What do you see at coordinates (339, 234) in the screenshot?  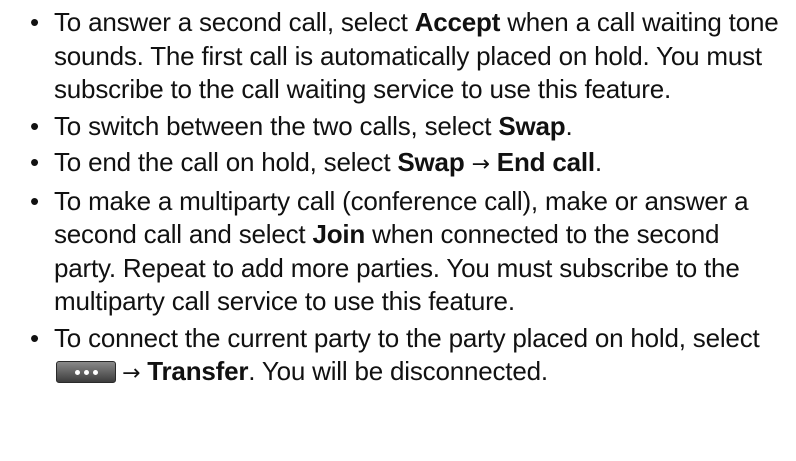 I see `item-bold: Join` at bounding box center [339, 234].